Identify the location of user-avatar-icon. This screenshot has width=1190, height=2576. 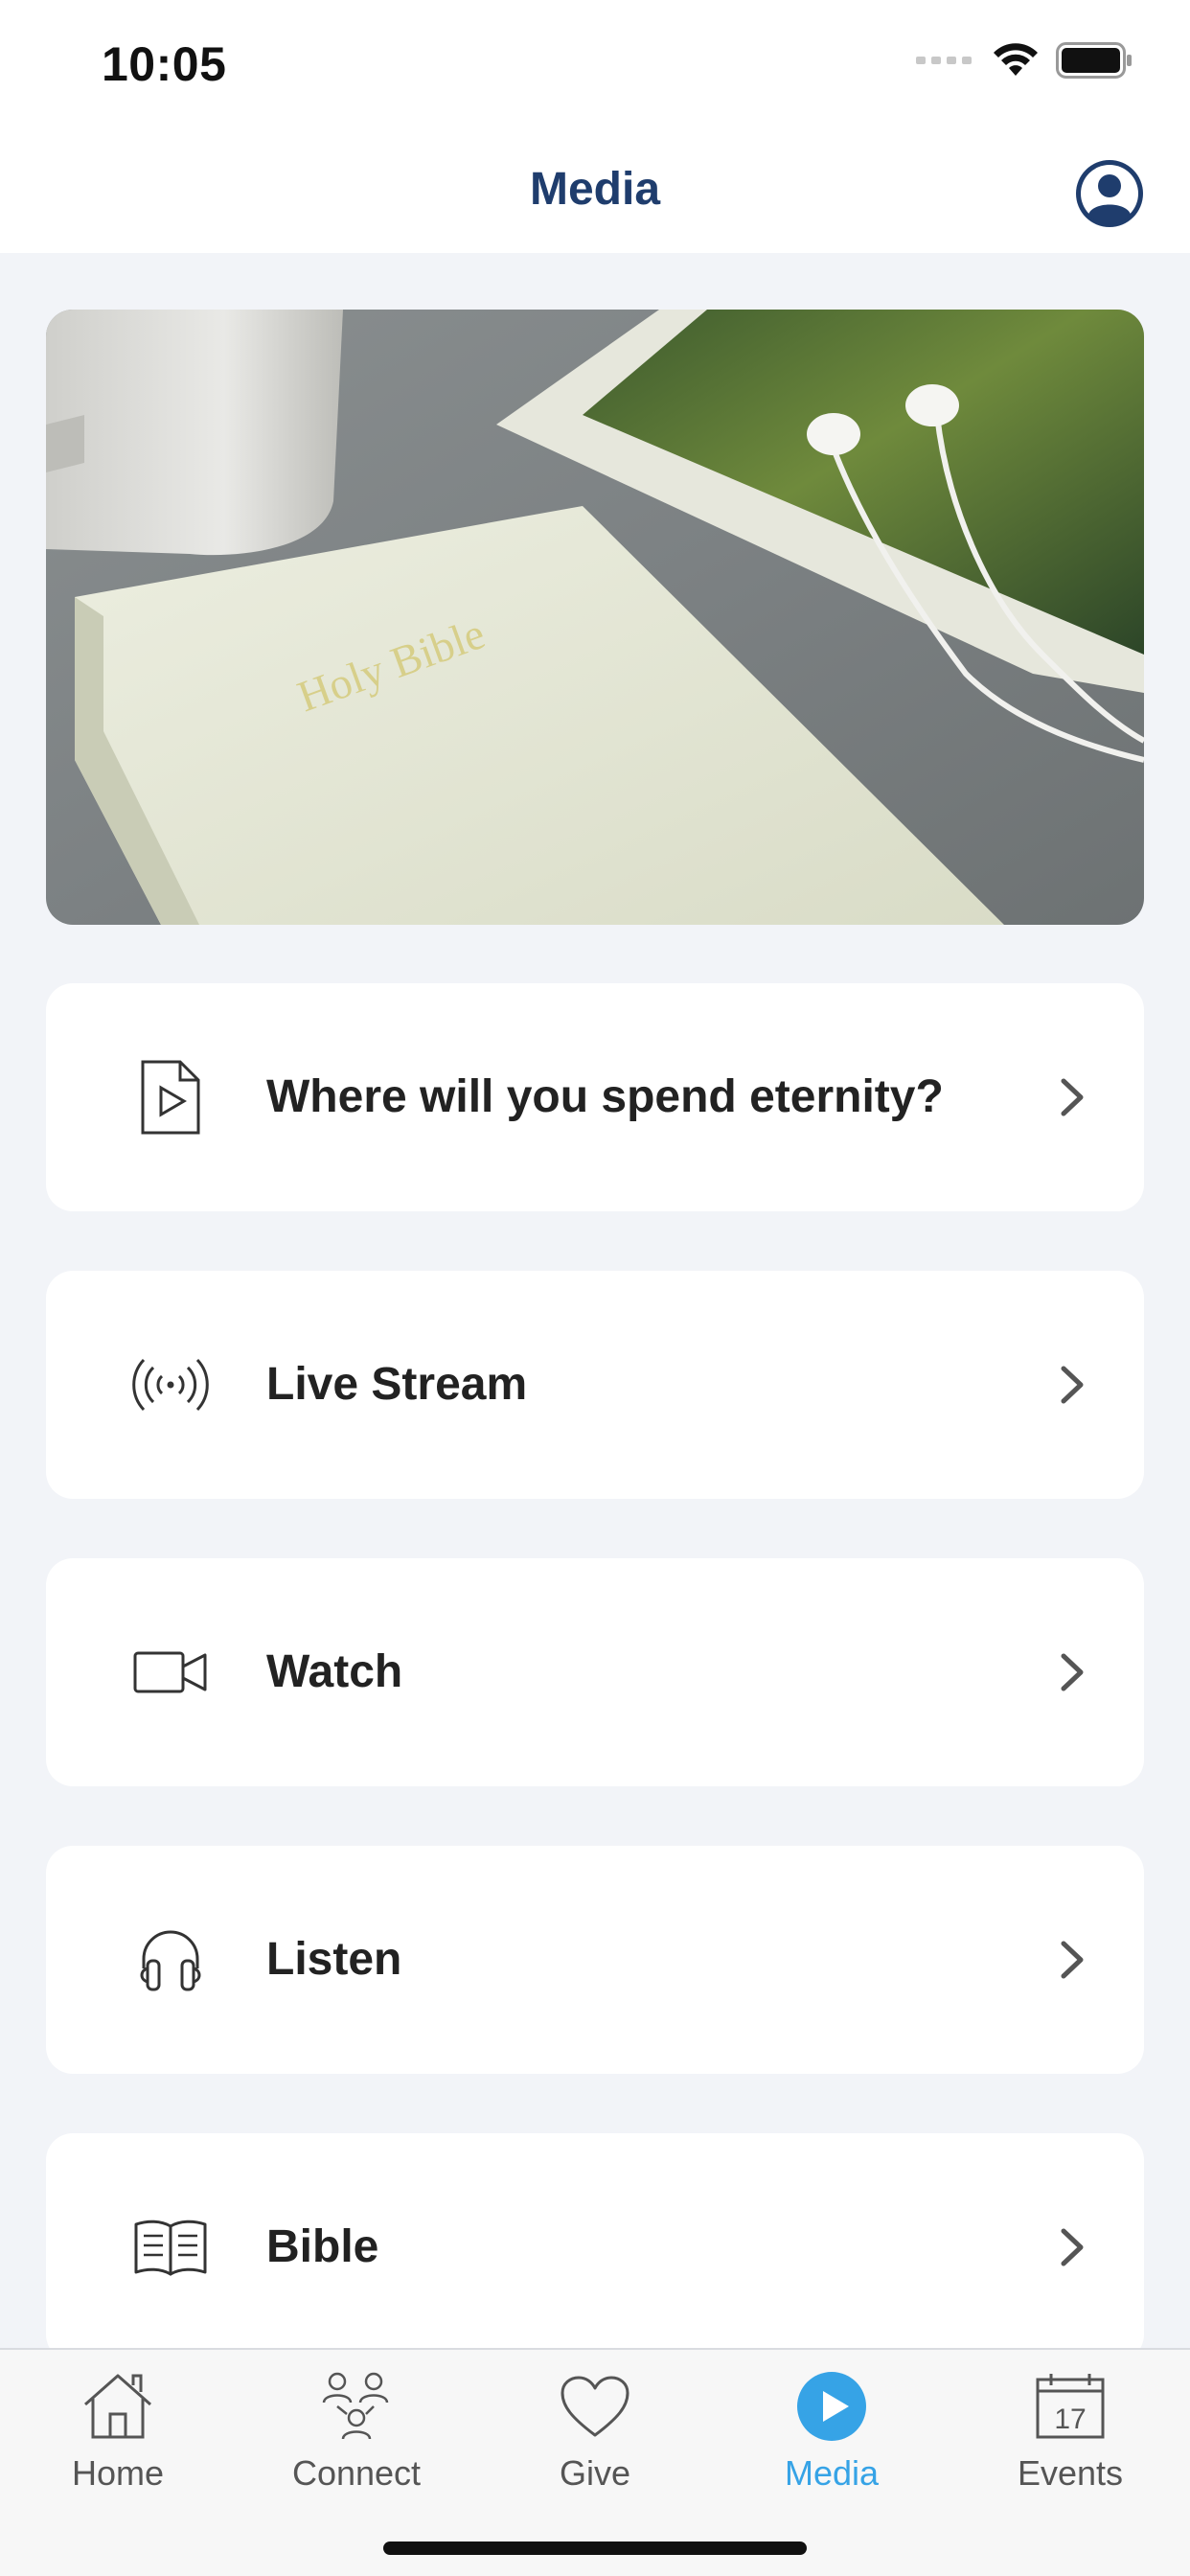
(1109, 193).